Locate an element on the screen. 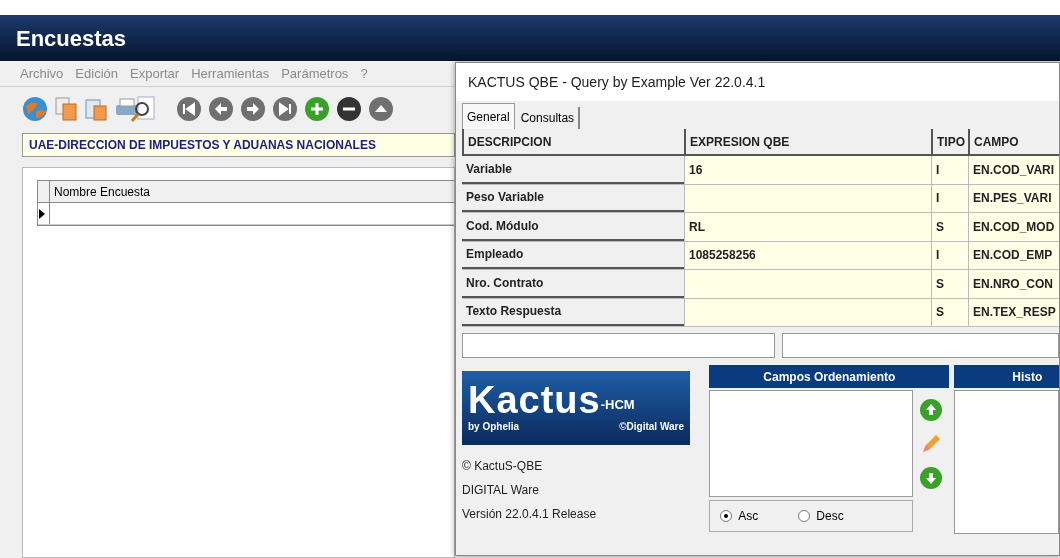  remove-icon is located at coordinates (349, 109).